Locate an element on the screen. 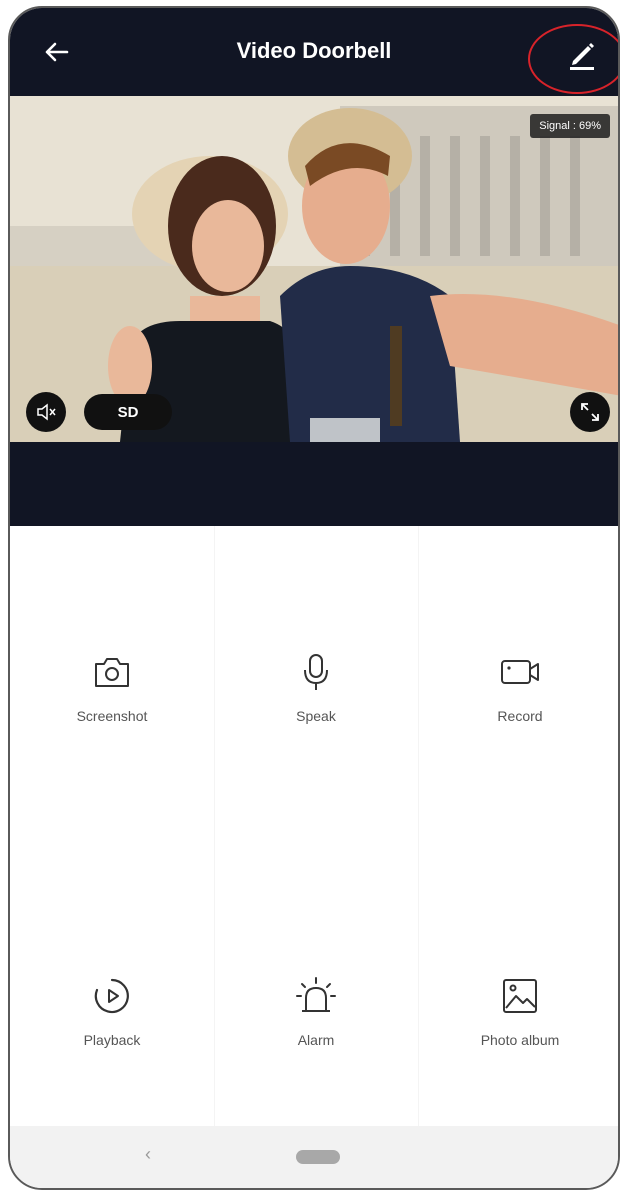 This screenshot has height=1194, width=624. fullscreen-icon is located at coordinates (590, 412).